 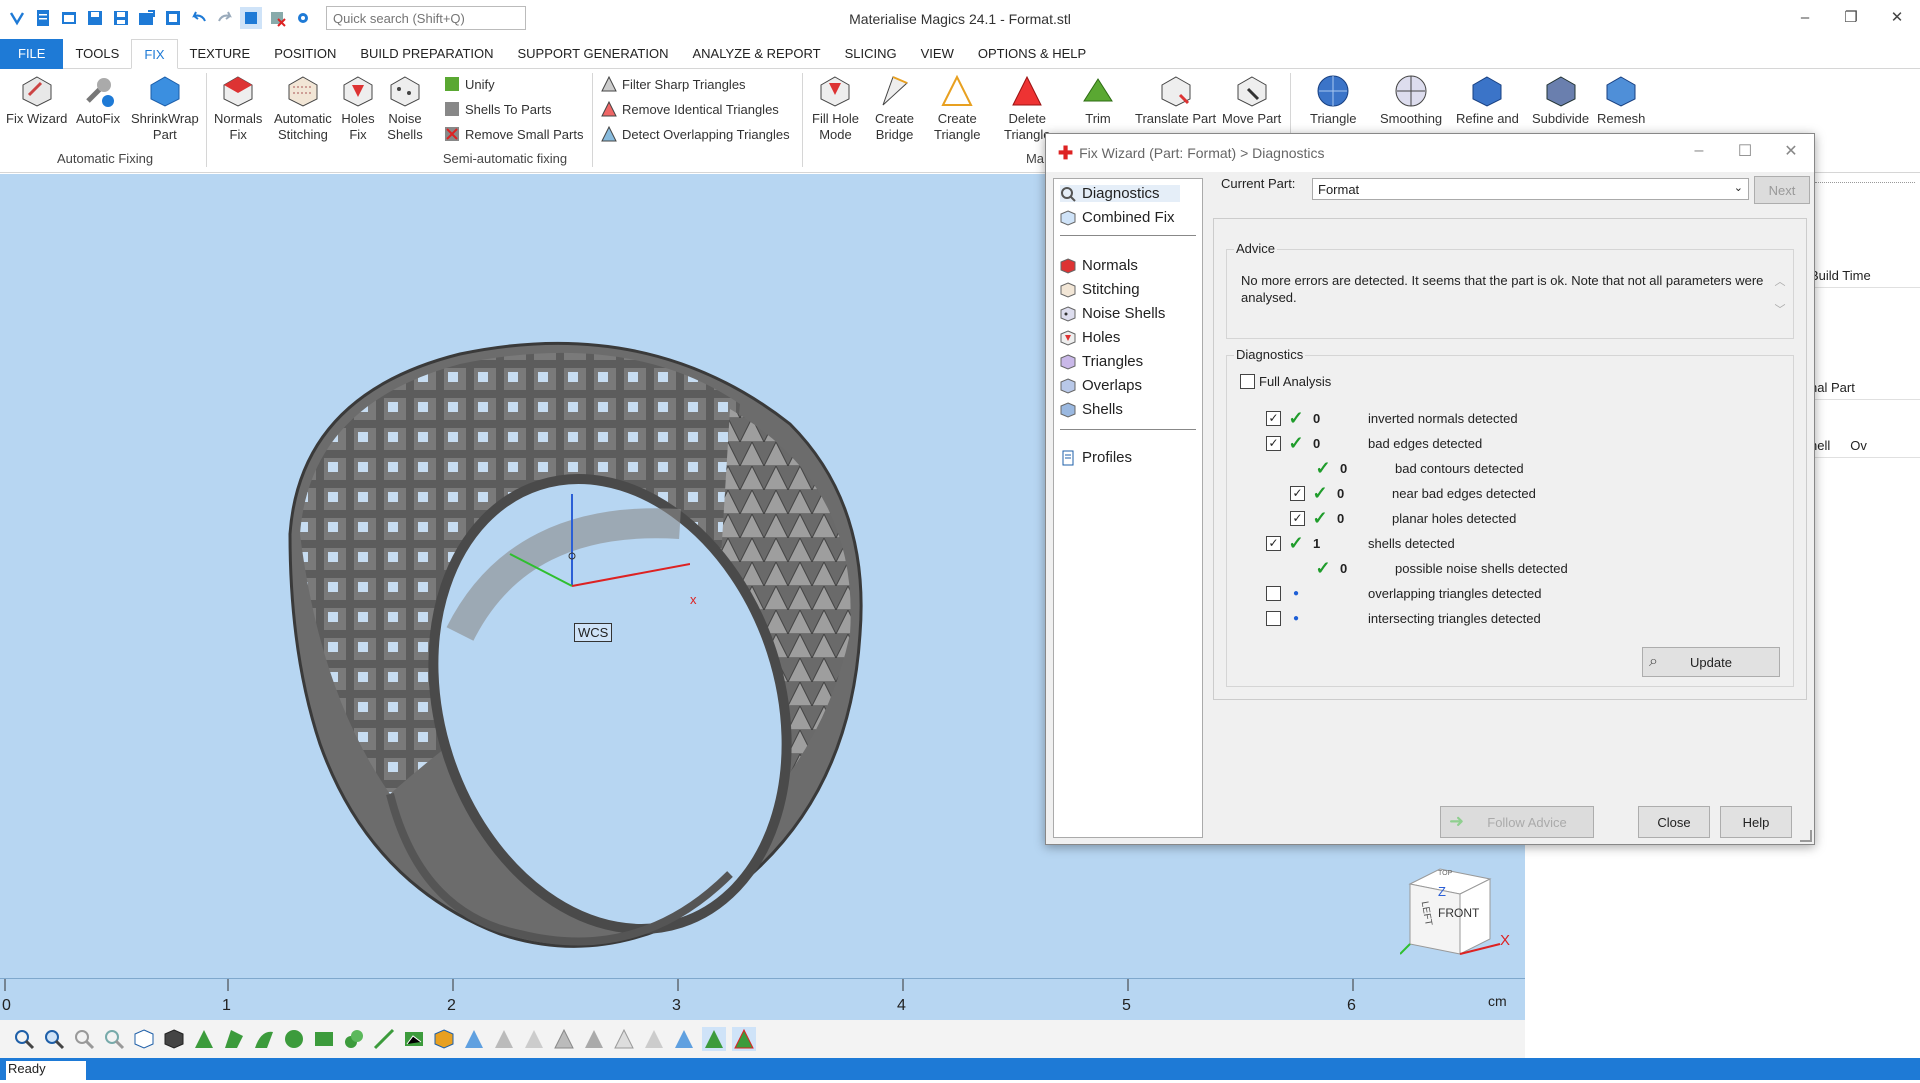 What do you see at coordinates (1560, 100) in the screenshot?
I see `subdivide-button: Subdivide` at bounding box center [1560, 100].